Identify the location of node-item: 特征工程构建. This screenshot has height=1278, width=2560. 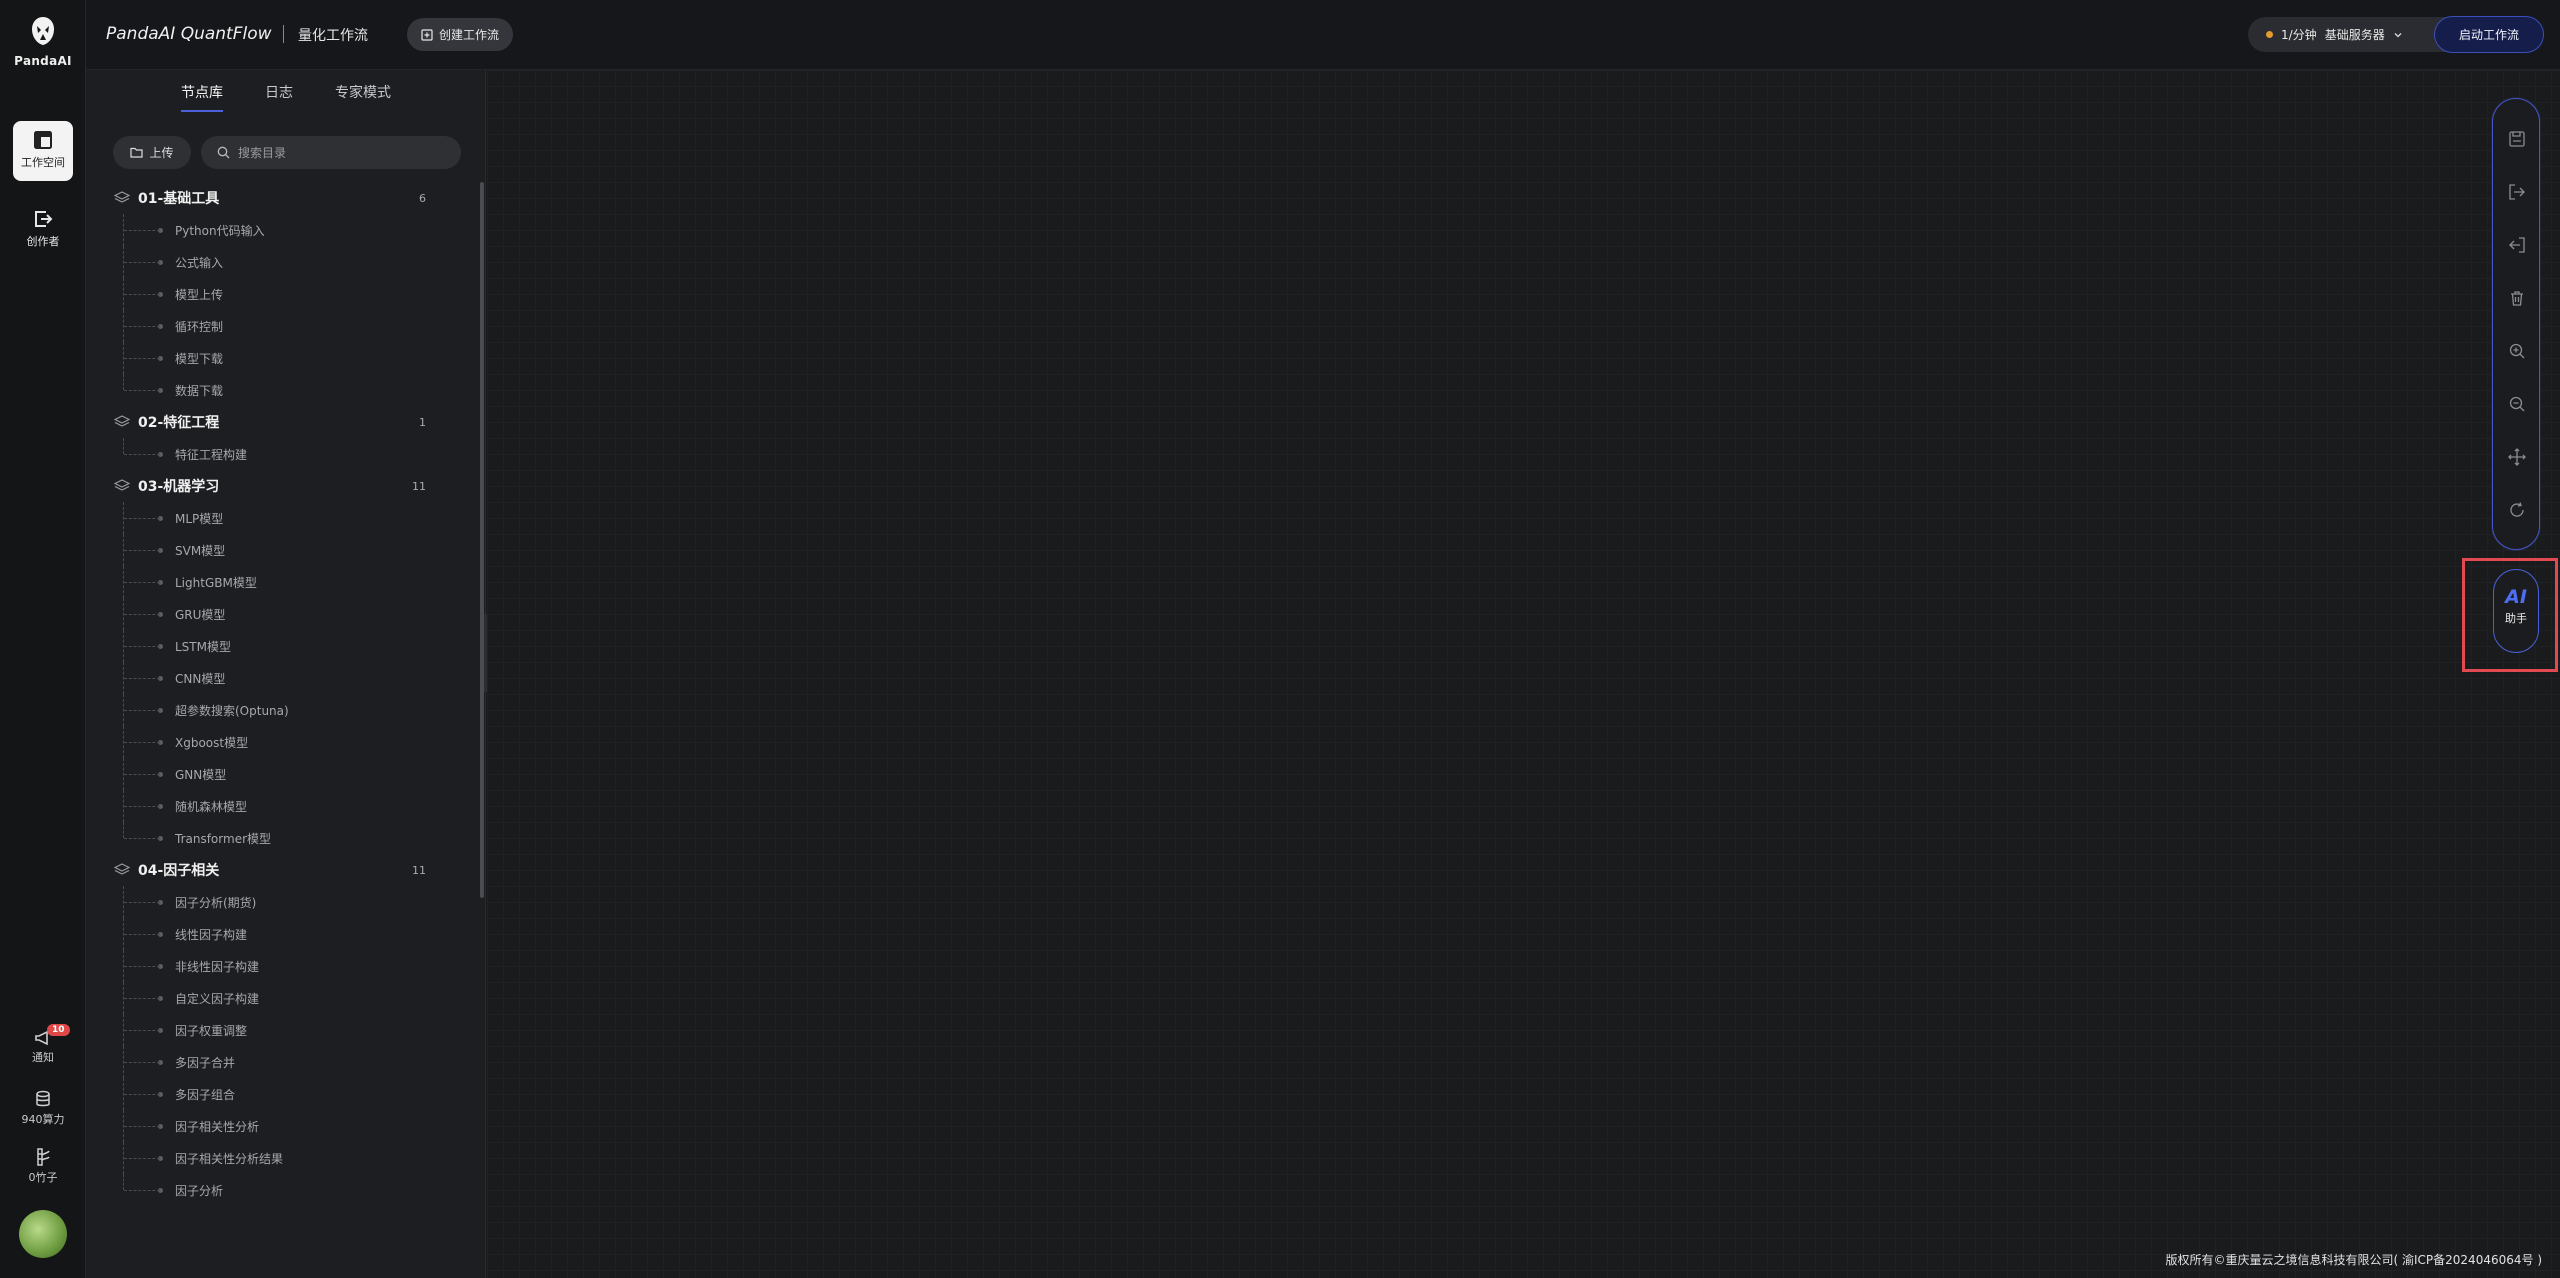
(281, 454).